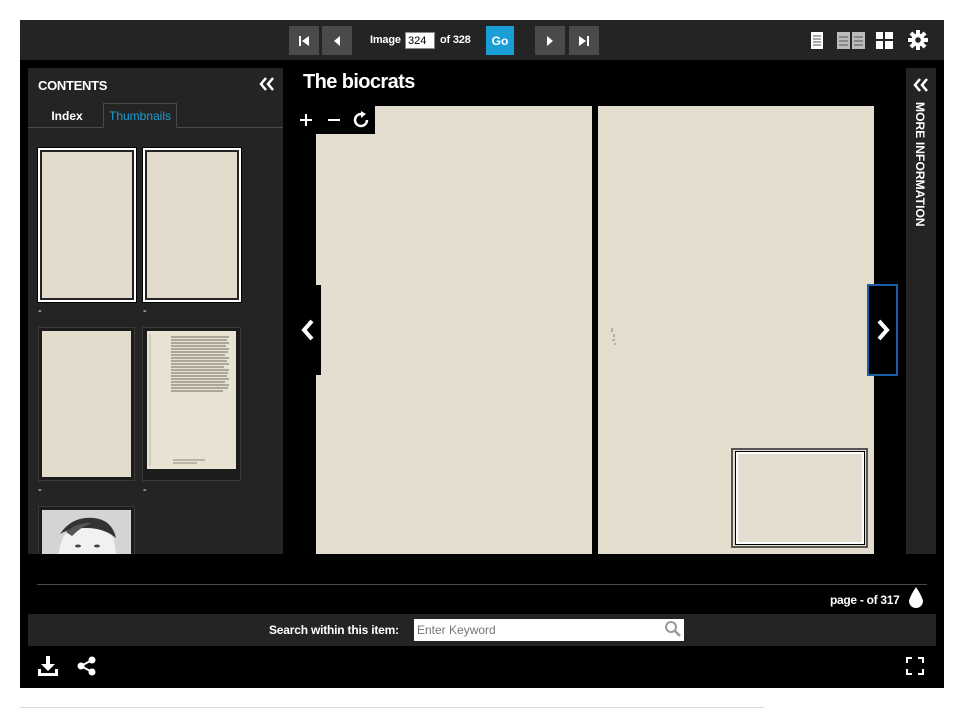 The image size is (960, 710). What do you see at coordinates (673, 629) in the screenshot?
I see `search-icon` at bounding box center [673, 629].